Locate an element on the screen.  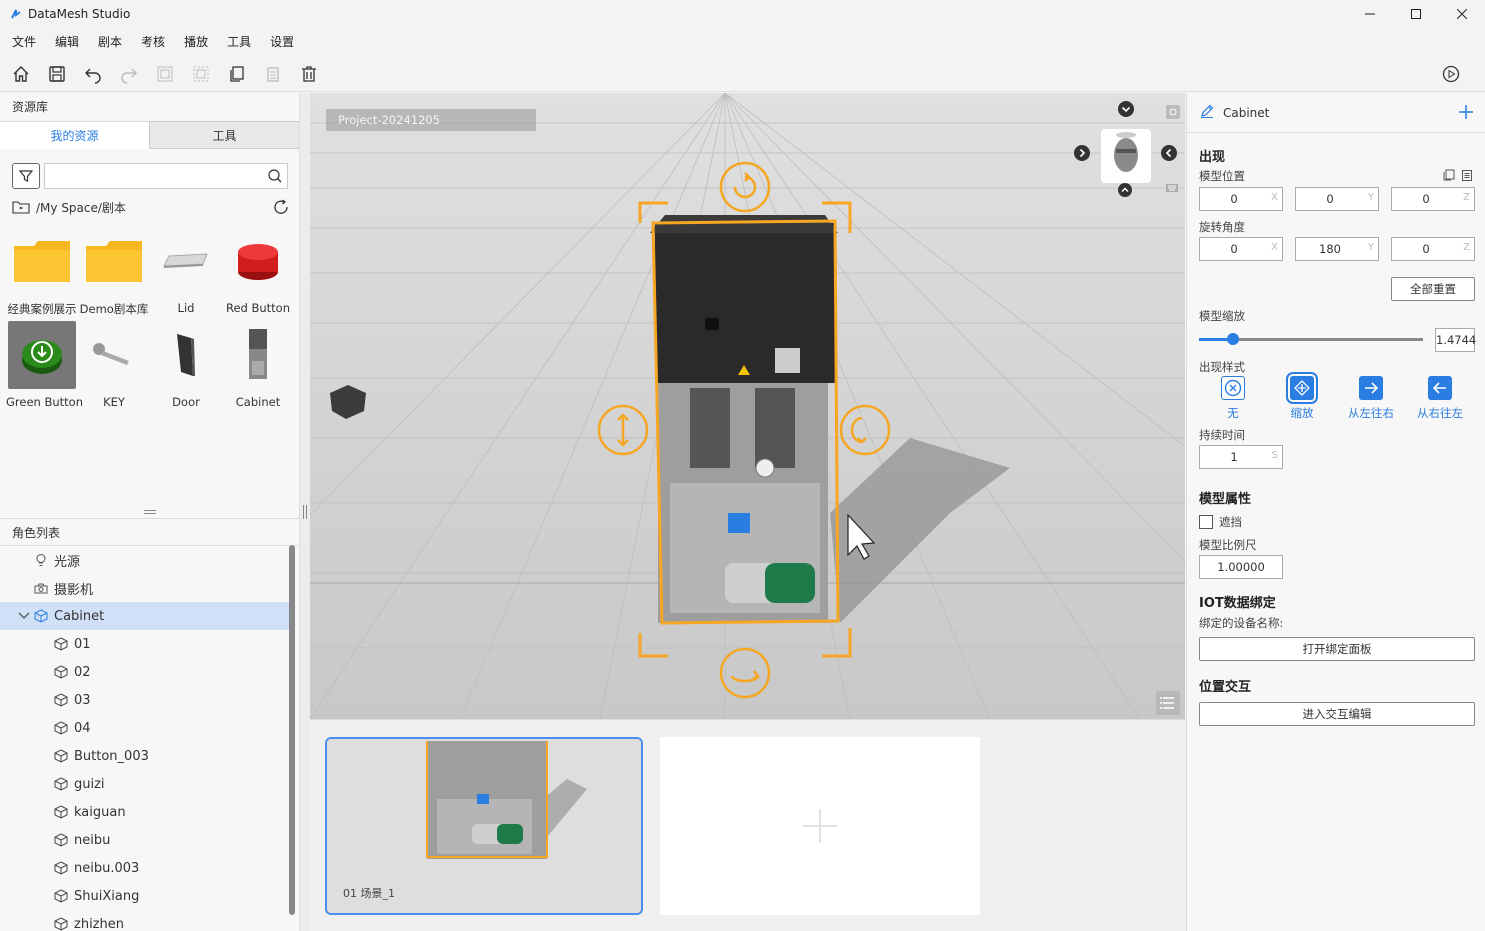
style-option-right-to-left: 从右往左 is located at coordinates (1440, 398).